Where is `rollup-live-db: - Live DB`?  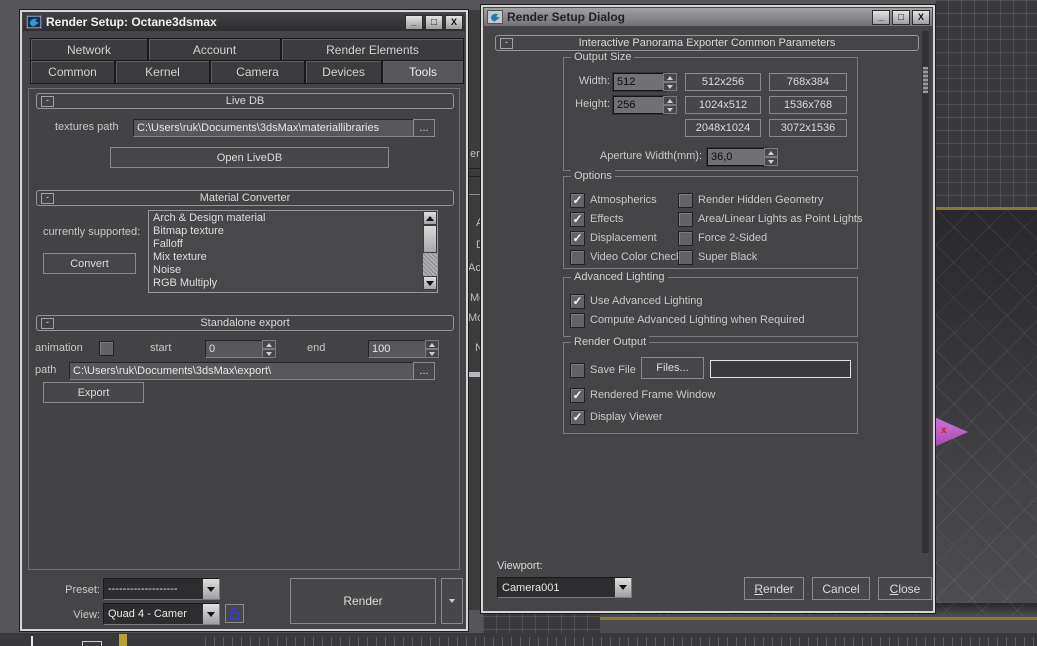
rollup-live-db: - Live DB is located at coordinates (245, 101).